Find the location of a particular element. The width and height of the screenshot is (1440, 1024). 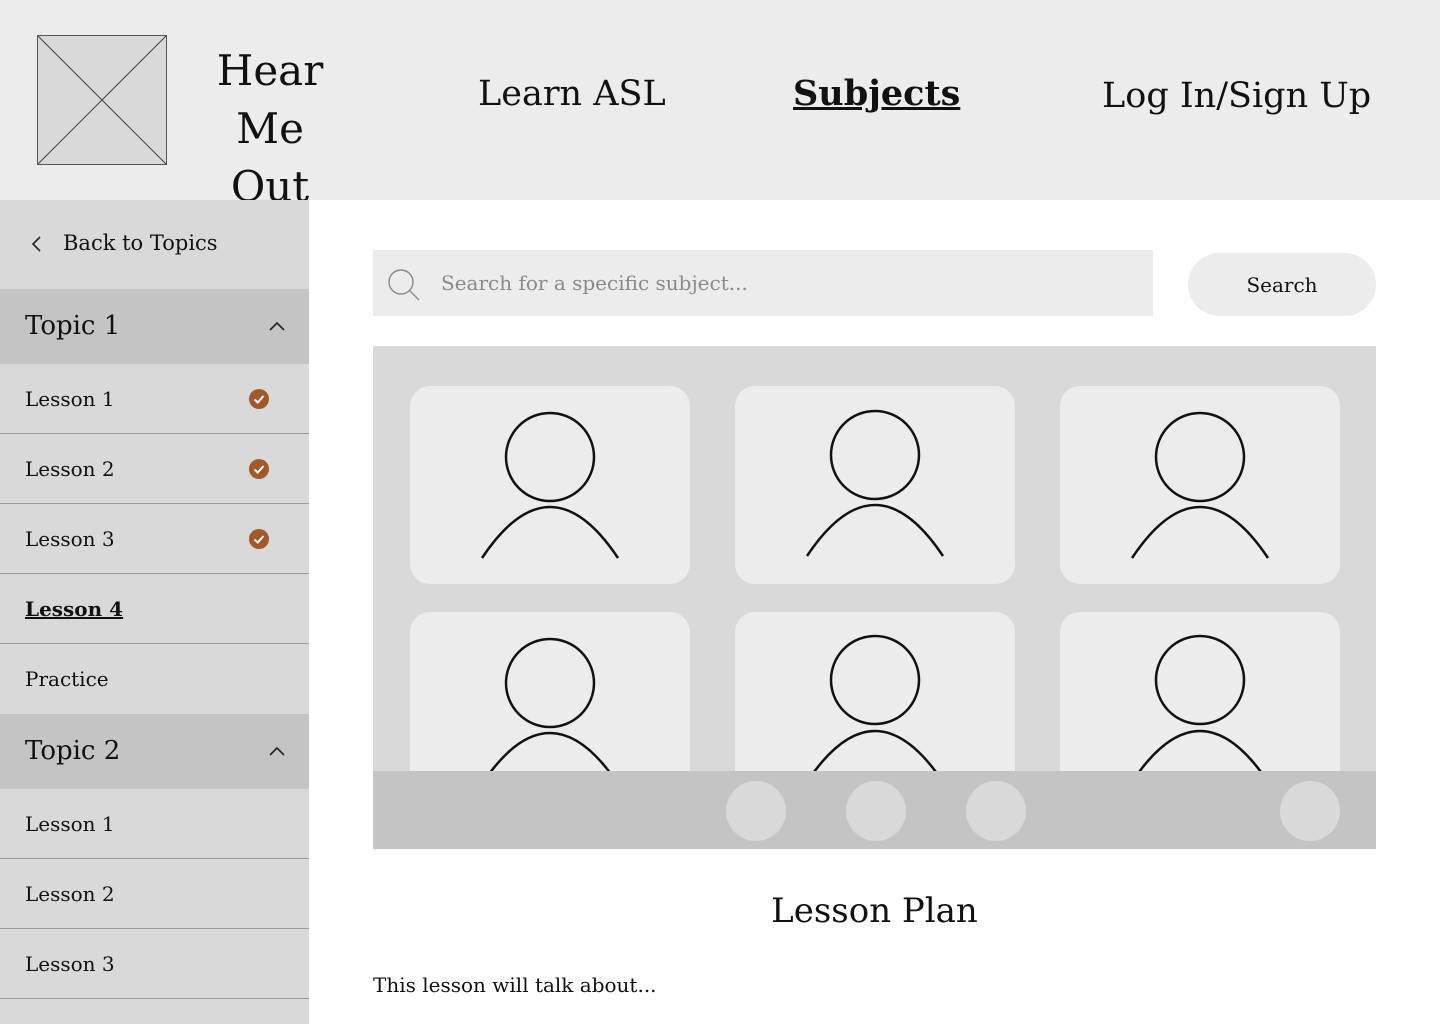

chevron-left-icon is located at coordinates (36, 244).